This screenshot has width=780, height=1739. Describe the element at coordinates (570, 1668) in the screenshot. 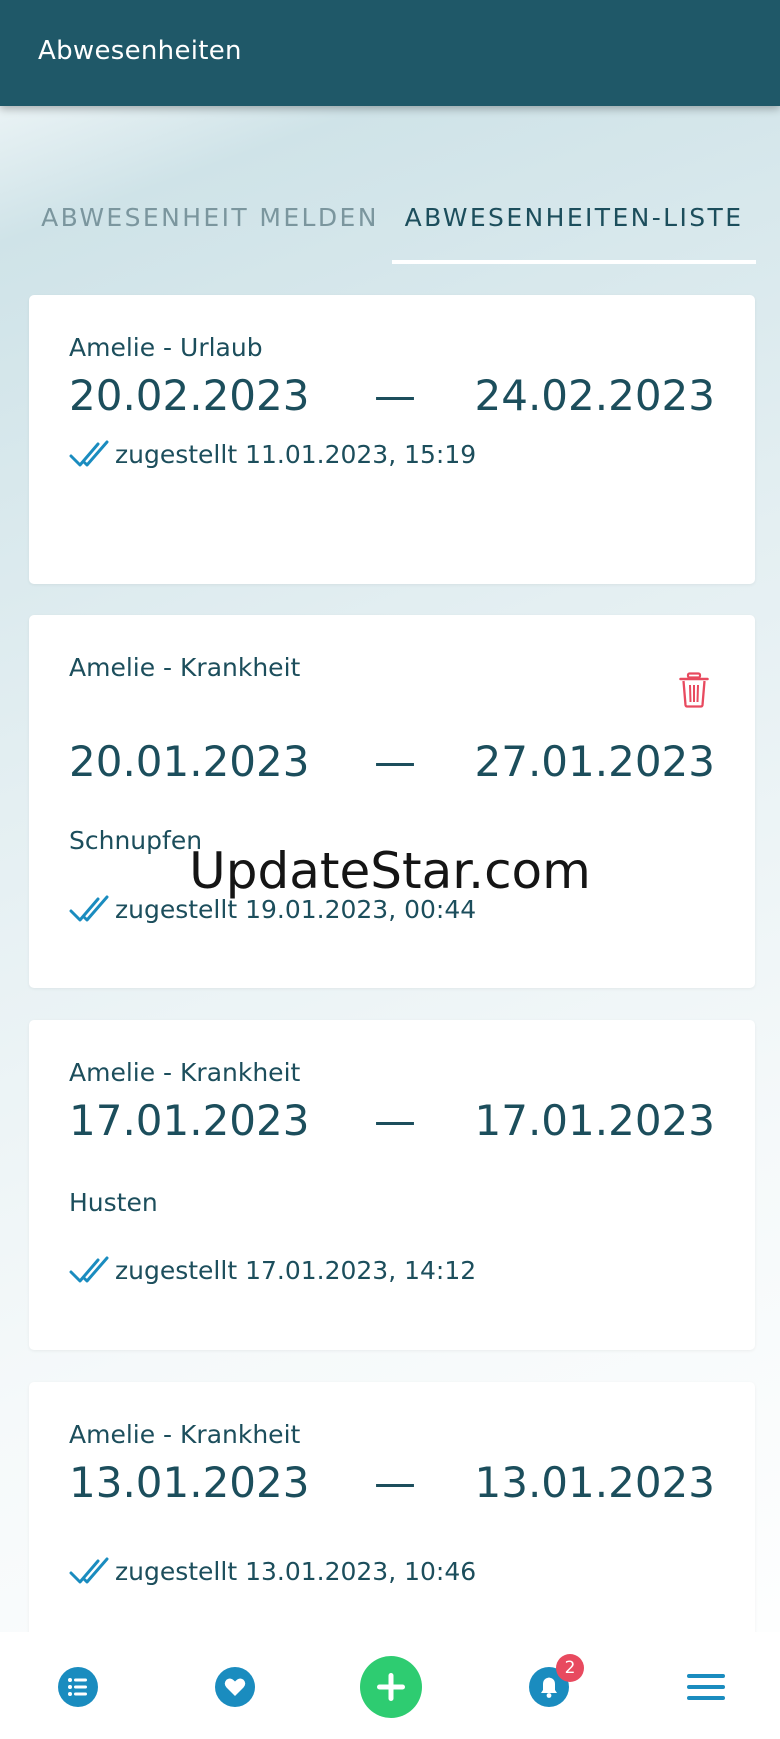

I see `notification-badge: 2` at that location.